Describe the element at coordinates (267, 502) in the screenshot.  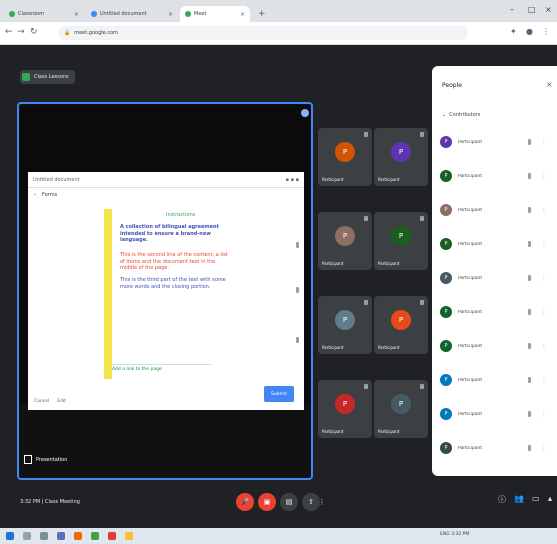
I see `camera-toggle-button: ▣` at that location.